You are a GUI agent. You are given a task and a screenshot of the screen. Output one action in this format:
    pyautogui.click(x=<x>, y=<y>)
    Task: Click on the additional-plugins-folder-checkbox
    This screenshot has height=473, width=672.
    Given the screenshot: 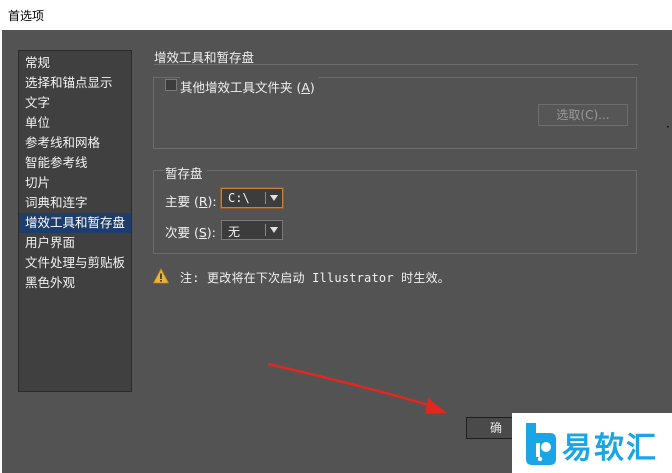 What is the action you would take?
    pyautogui.click(x=171, y=85)
    